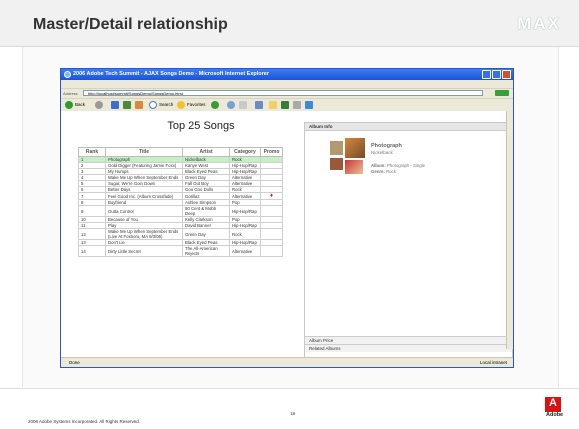  What do you see at coordinates (196, 104) in the screenshot?
I see `favorites-label: Favorites` at bounding box center [196, 104].